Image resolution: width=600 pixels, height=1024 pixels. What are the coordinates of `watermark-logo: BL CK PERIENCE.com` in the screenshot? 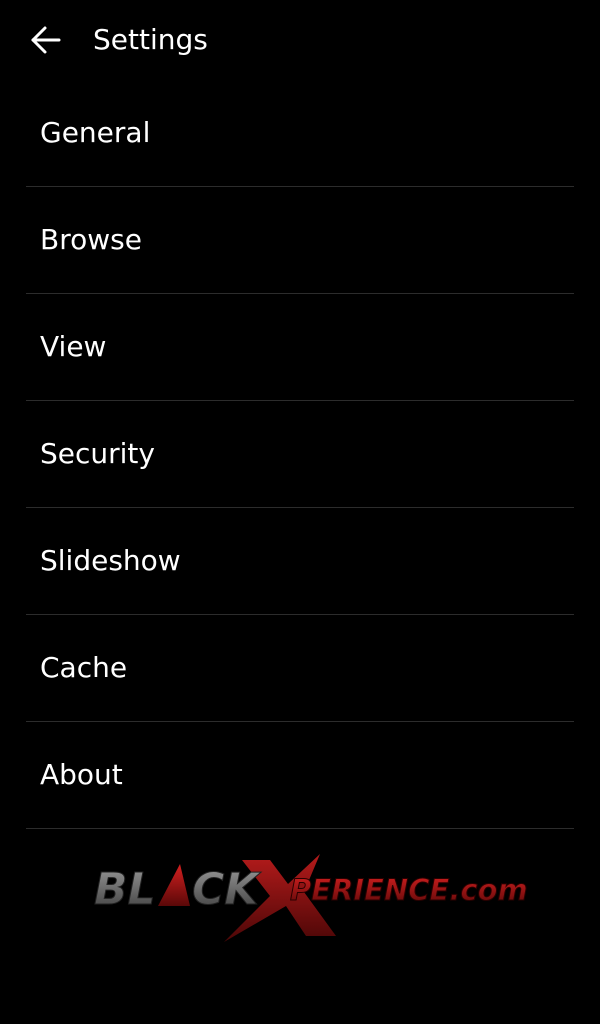 It's located at (310, 898).